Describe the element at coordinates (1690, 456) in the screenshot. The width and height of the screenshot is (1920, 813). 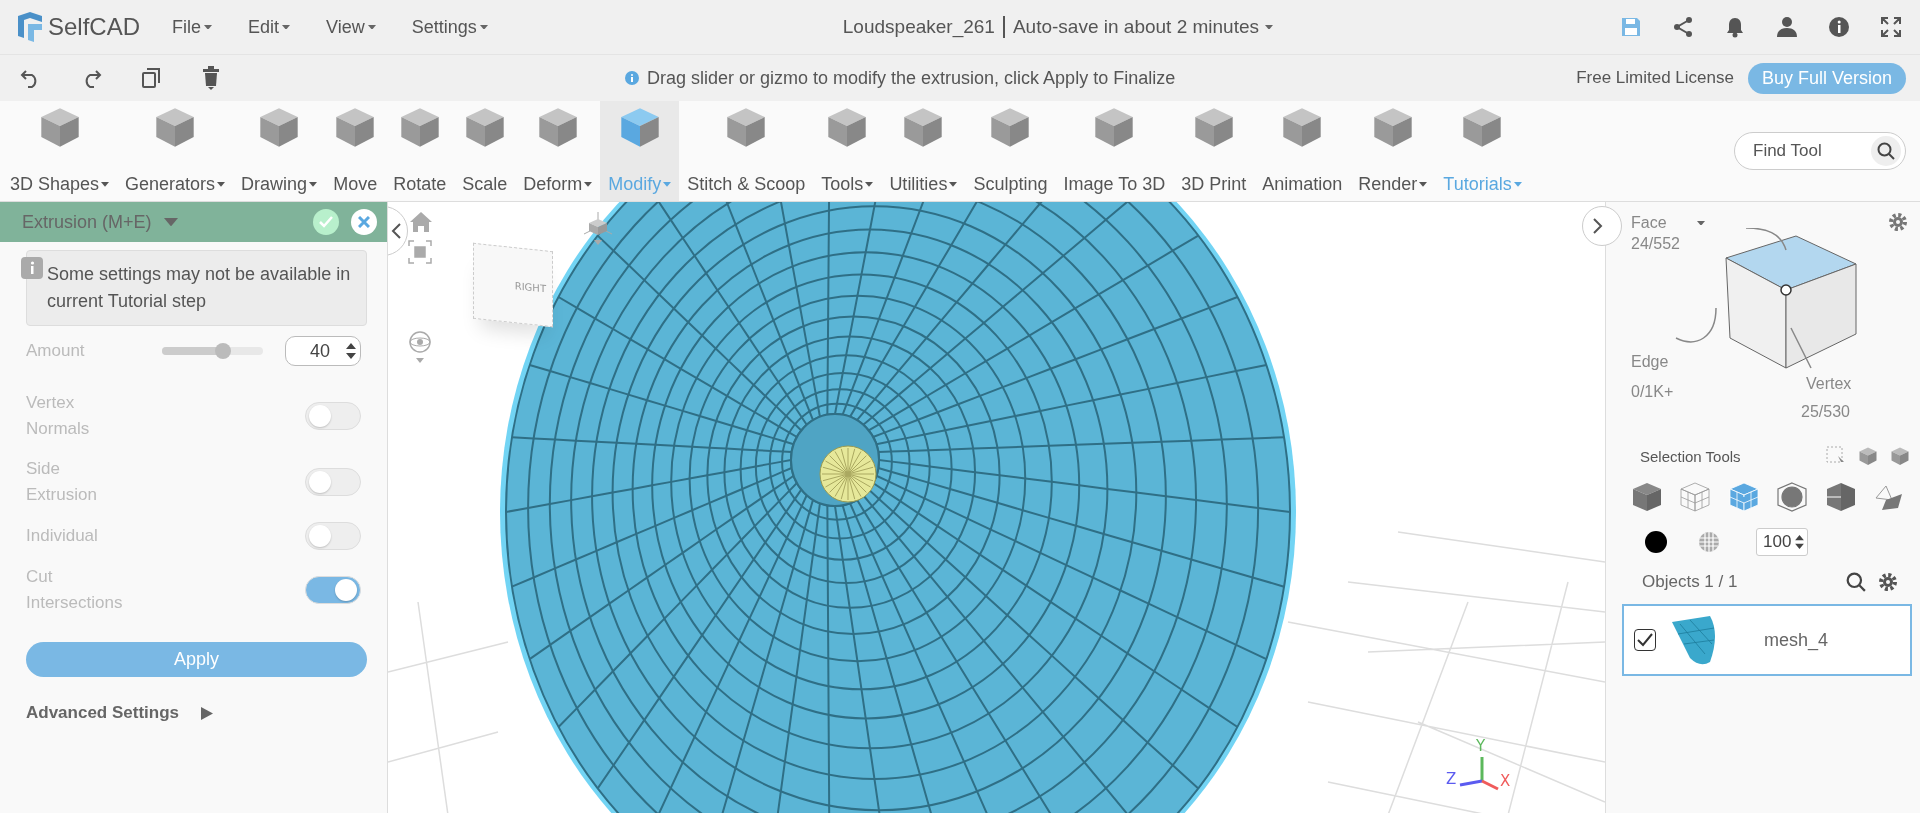
I see `selection-tools-label: Selection Tools` at that location.